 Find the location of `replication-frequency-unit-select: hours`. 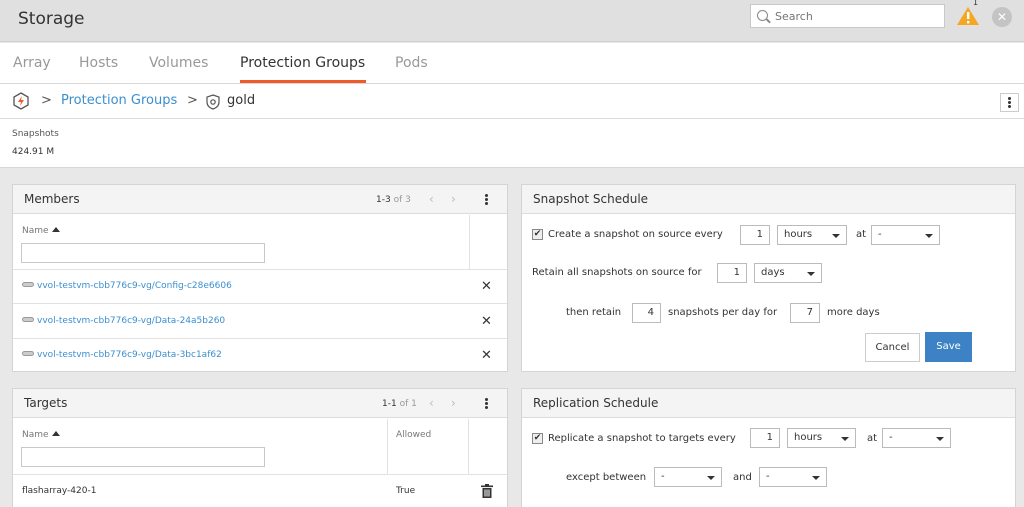

replication-frequency-unit-select: hours is located at coordinates (821, 438).